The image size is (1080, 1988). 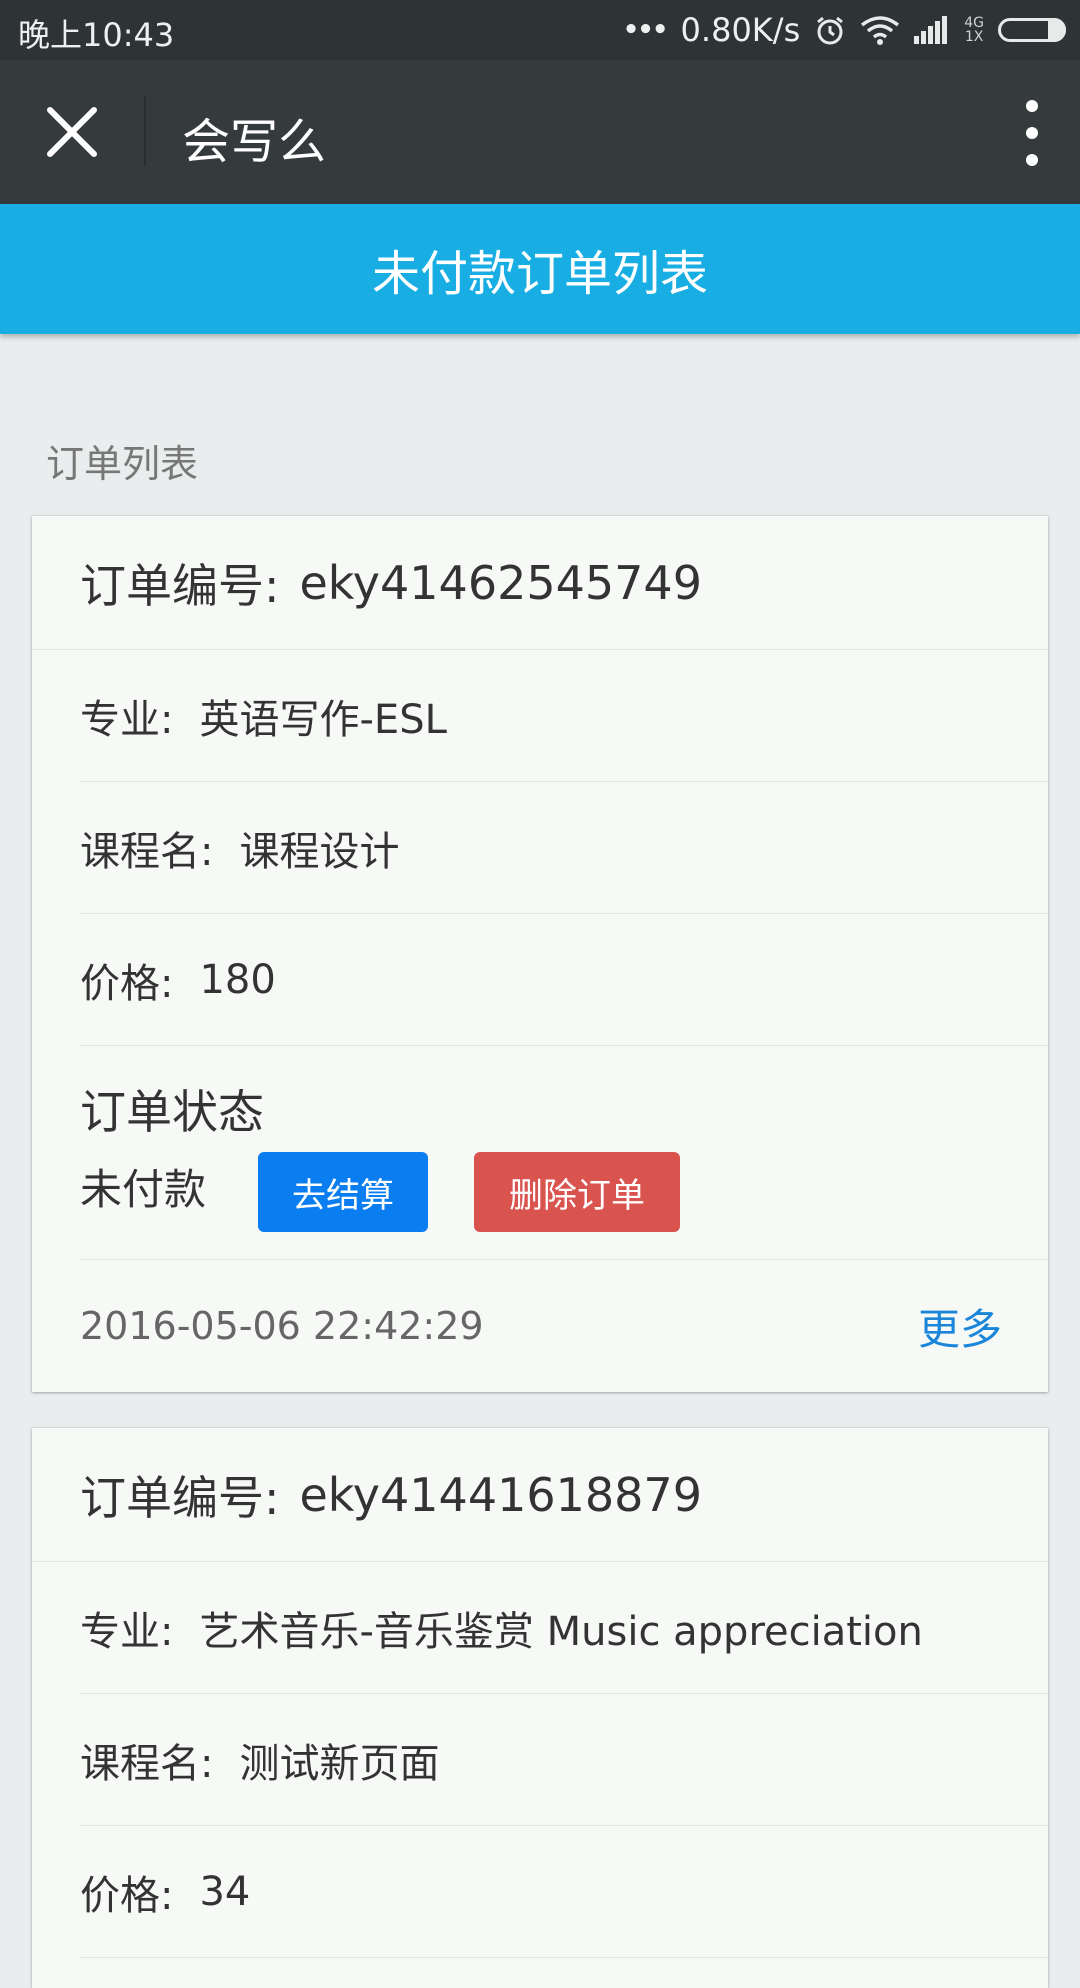 What do you see at coordinates (145, 131) in the screenshot?
I see `app-bar-divider` at bounding box center [145, 131].